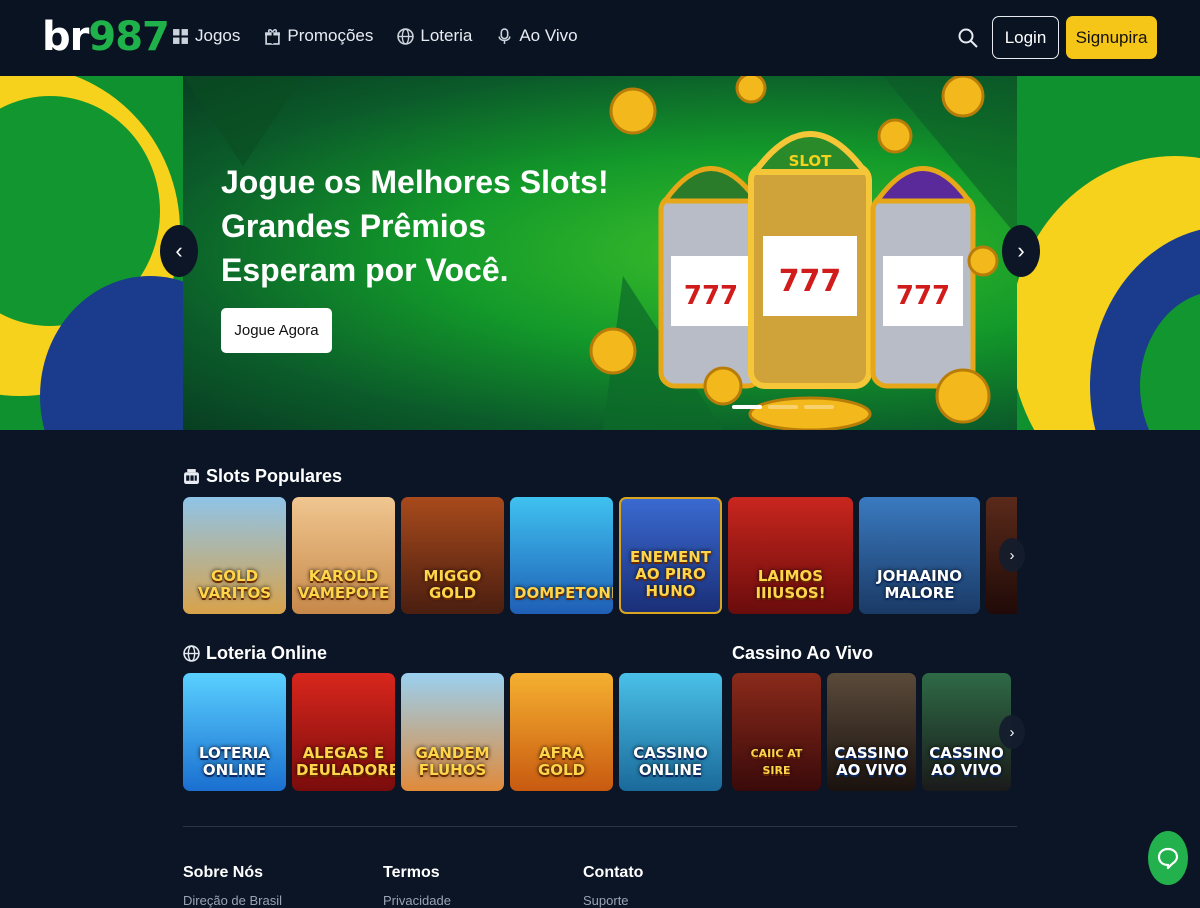 This screenshot has width=1200, height=908. What do you see at coordinates (234, 761) in the screenshot?
I see `game-title: LOTERIA ONLINE` at bounding box center [234, 761].